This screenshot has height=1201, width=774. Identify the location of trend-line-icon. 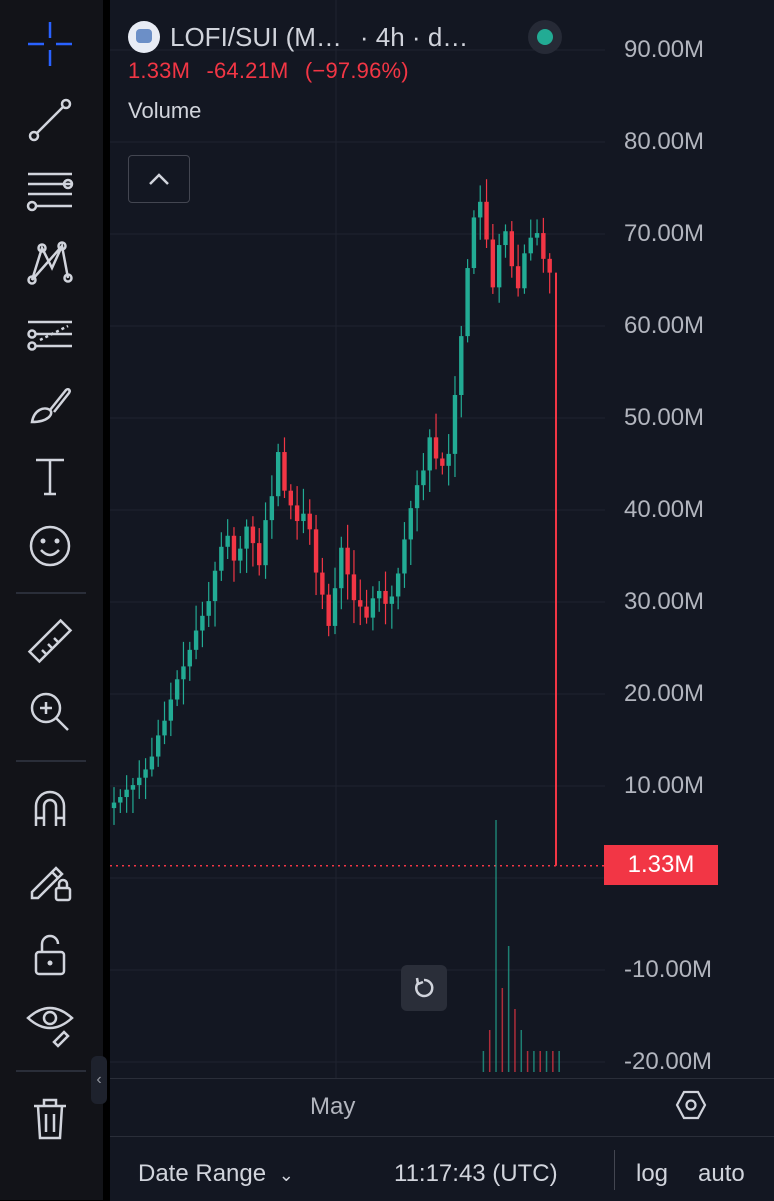
(50, 120).